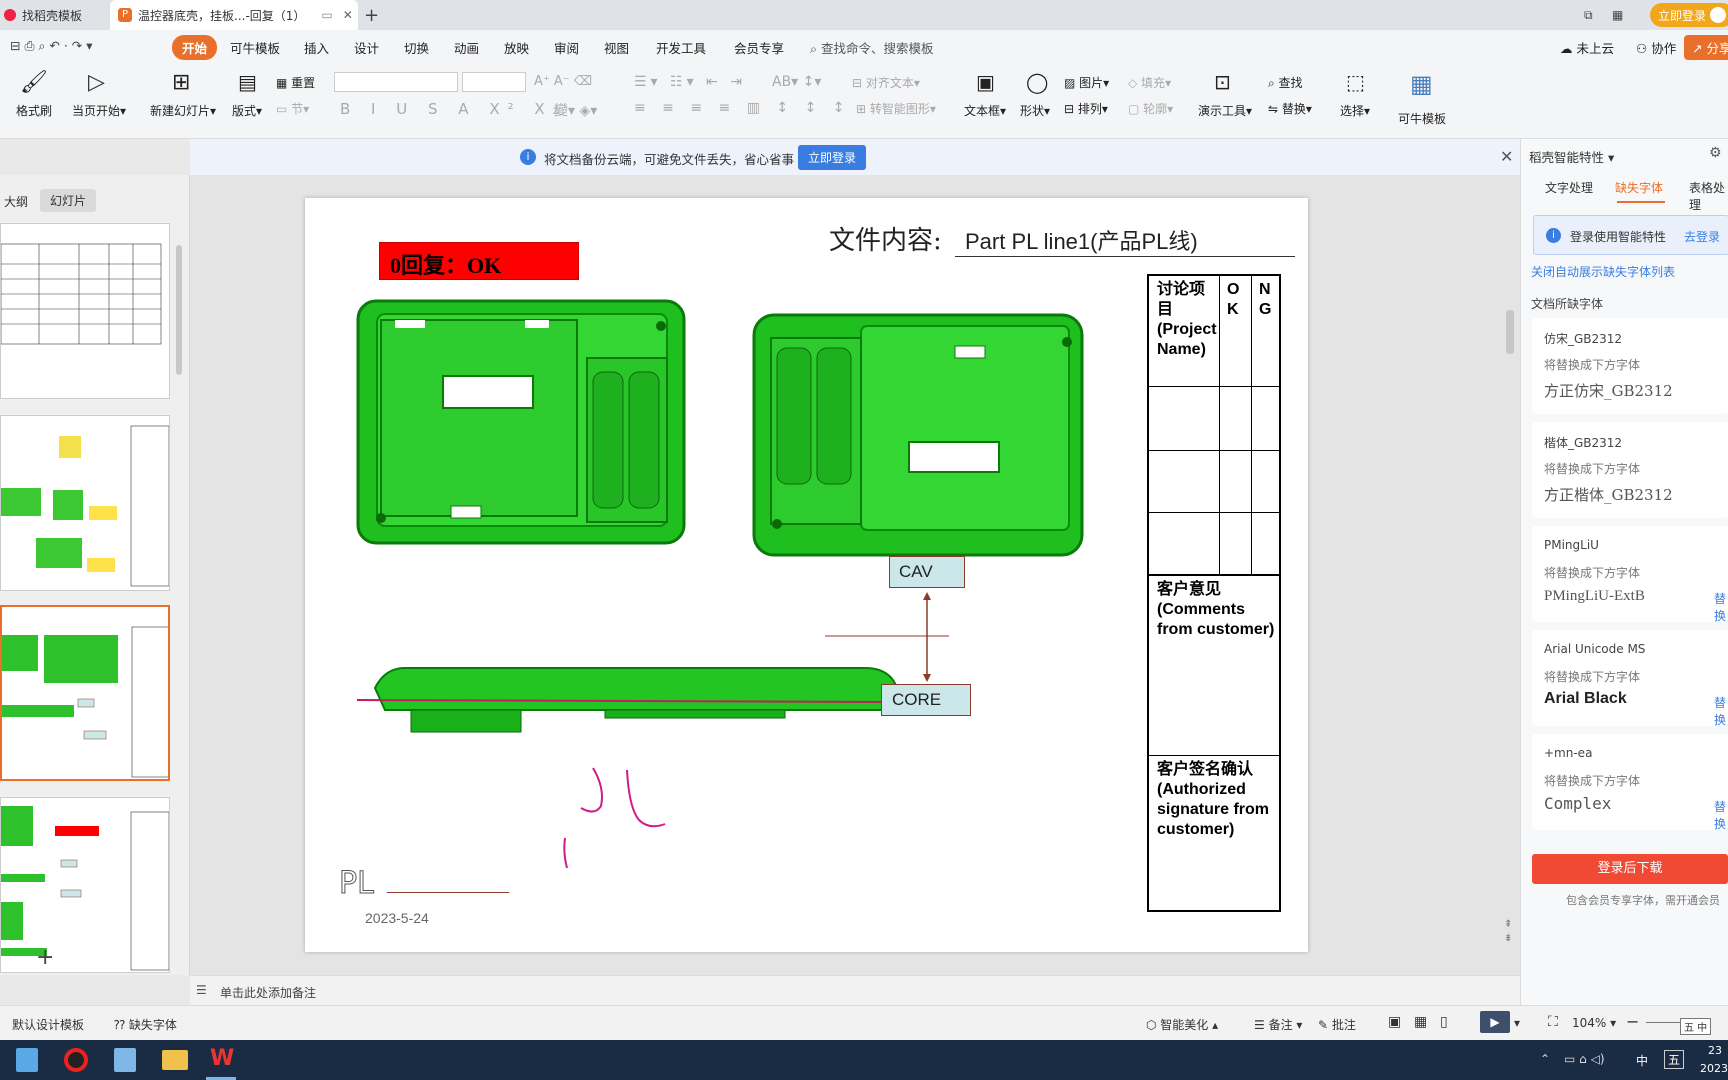 Image resolution: width=1728 pixels, height=1080 pixels. What do you see at coordinates (295, 82) in the screenshot?
I see `reset-button: ▦ 重置` at bounding box center [295, 82].